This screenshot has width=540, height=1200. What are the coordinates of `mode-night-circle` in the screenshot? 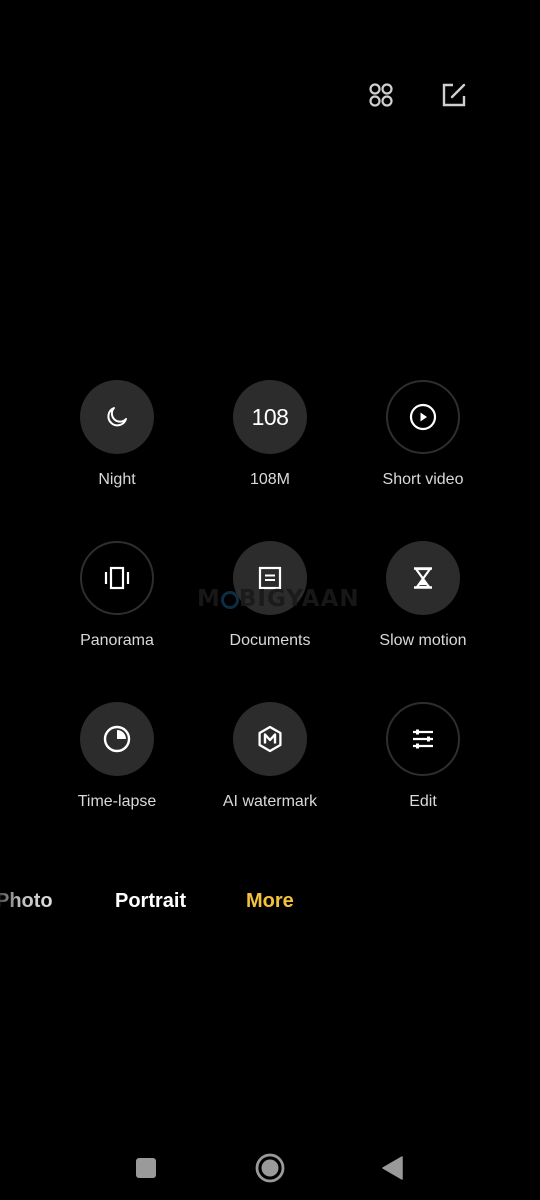 It's located at (117, 417).